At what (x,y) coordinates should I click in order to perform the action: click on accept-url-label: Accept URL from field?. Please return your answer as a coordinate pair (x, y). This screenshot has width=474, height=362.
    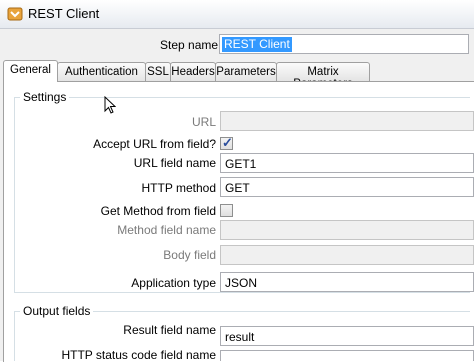
    Looking at the image, I should click on (154, 144).